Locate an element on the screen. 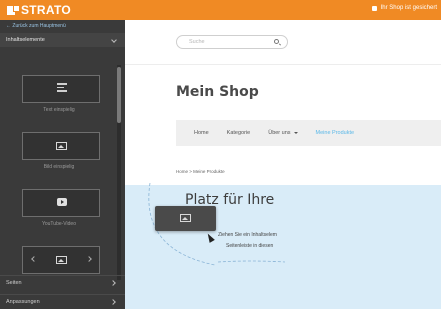 The width and height of the screenshot is (441, 309). text-icon is located at coordinates (62, 88).